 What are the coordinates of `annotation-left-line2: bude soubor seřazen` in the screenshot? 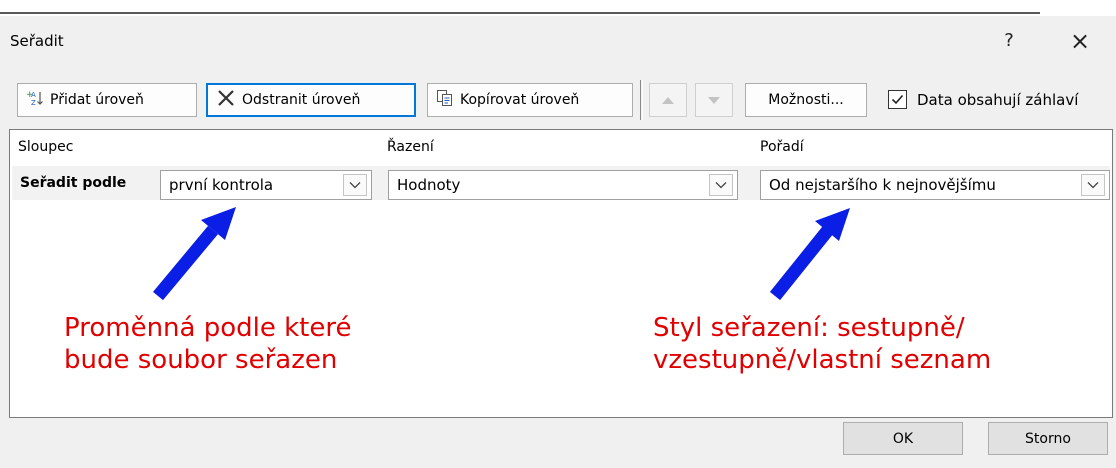 It's located at (201, 360).